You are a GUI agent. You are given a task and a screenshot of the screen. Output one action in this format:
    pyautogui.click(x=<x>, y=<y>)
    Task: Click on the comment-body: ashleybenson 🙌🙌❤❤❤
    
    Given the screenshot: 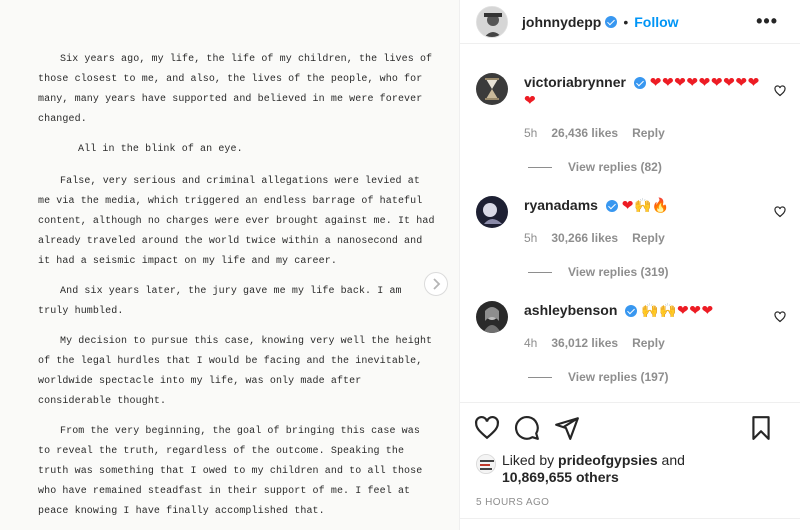 What is the action you would take?
    pyautogui.click(x=644, y=310)
    